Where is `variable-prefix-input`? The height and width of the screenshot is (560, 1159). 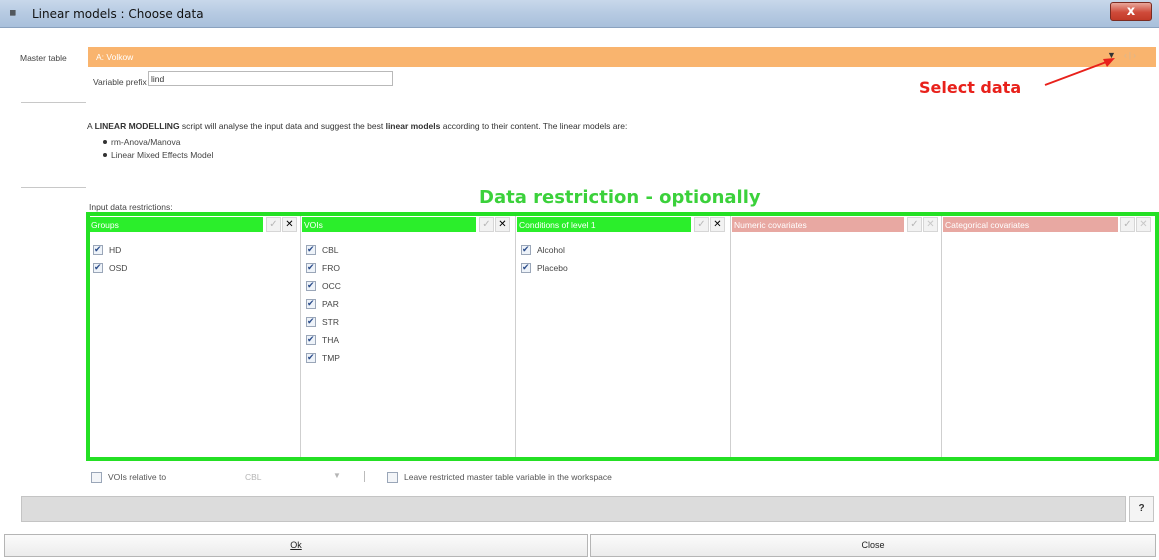 variable-prefix-input is located at coordinates (270, 78).